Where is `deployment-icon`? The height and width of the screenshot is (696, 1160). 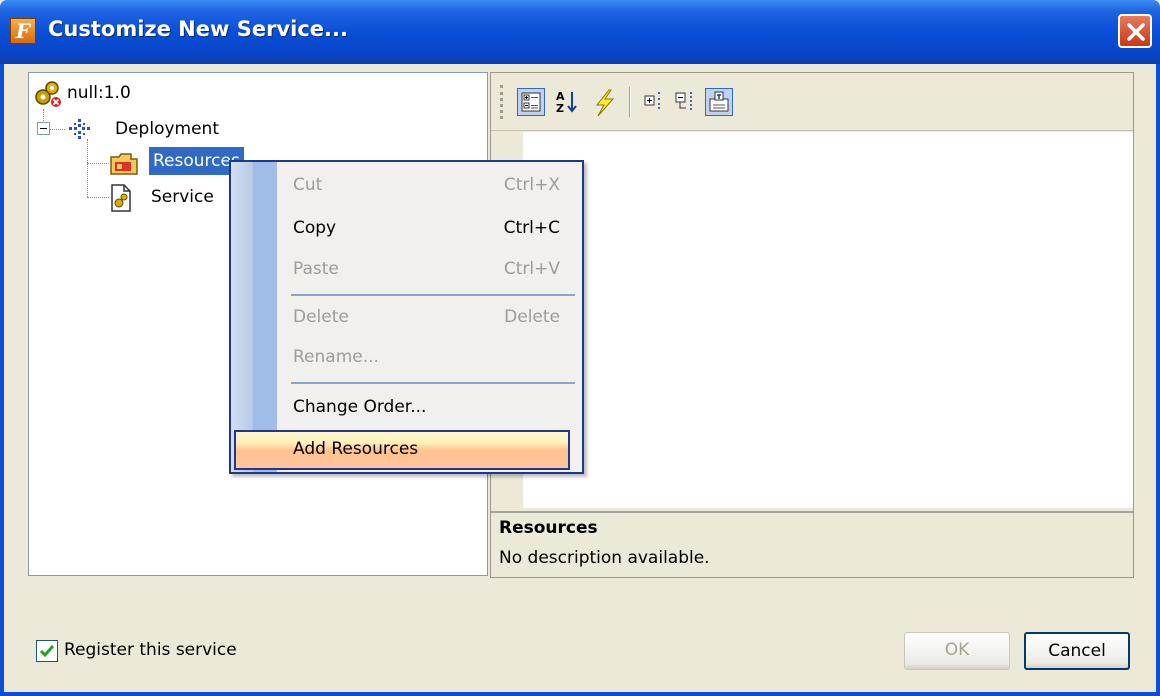
deployment-icon is located at coordinates (79, 129).